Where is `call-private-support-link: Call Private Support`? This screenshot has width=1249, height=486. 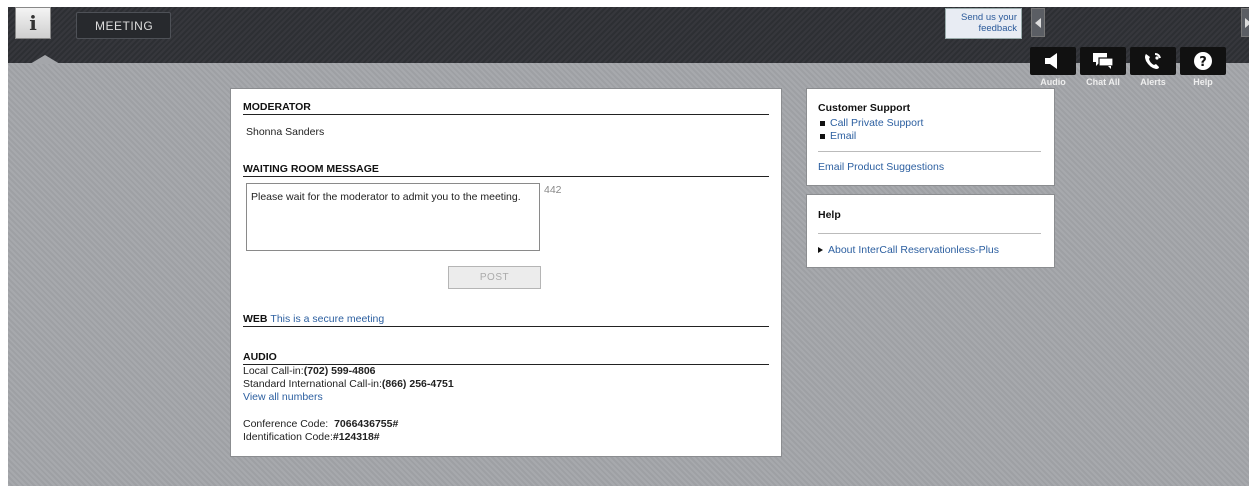 call-private-support-link: Call Private Support is located at coordinates (876, 123).